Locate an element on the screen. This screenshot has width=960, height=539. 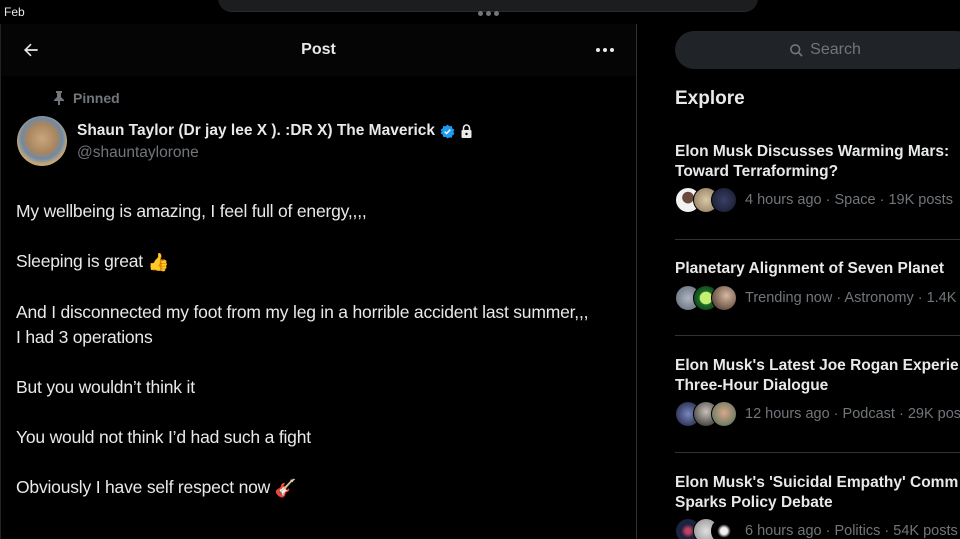
verified-badge-icon is located at coordinates (447, 131).